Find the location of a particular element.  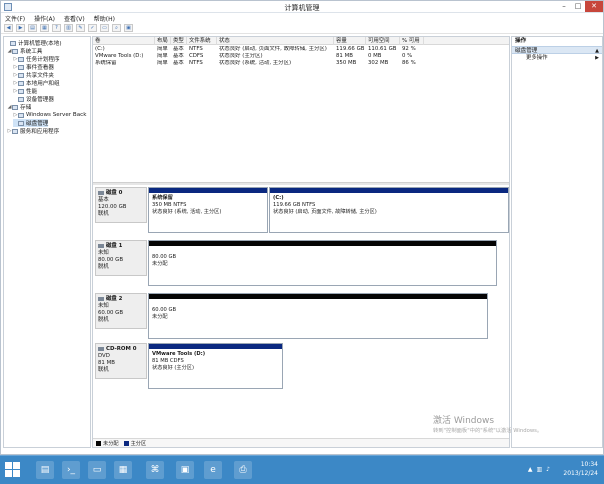

volume-list-header: 卷 布局 类型 文件系统 状态 容量 可用空间 % 可用 is located at coordinates (301, 41).